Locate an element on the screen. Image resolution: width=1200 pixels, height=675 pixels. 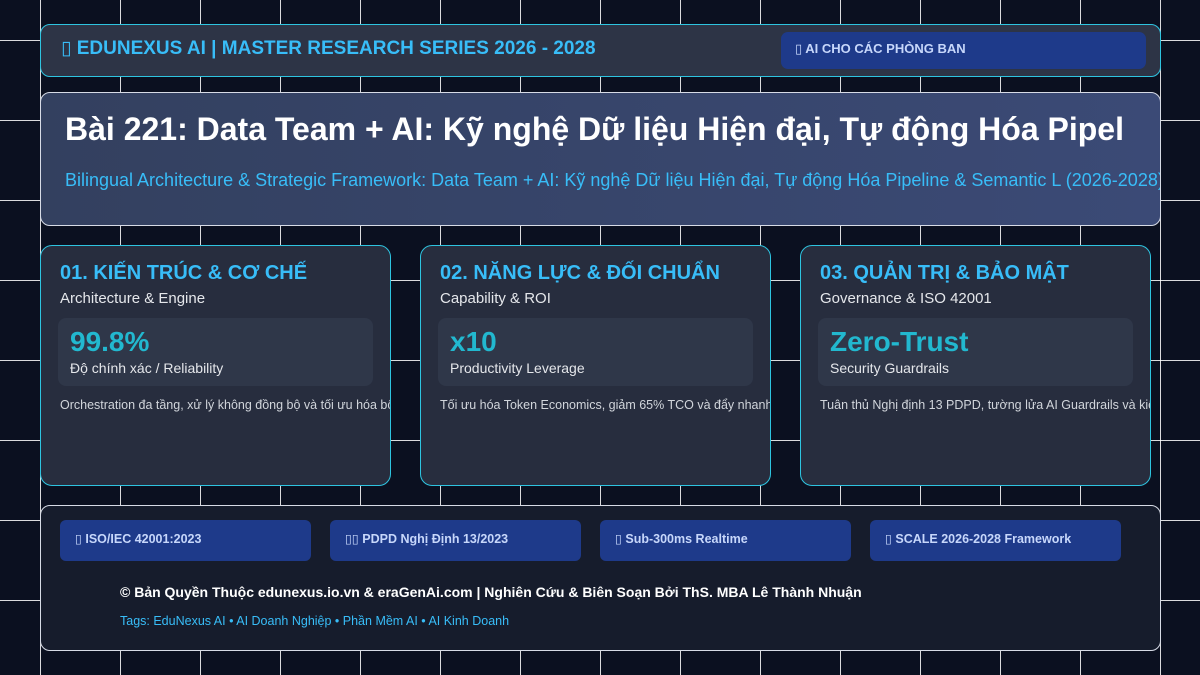
pdpd-badge: ▯▯ PDPD Nghị Định 13/2023 is located at coordinates (455, 540).